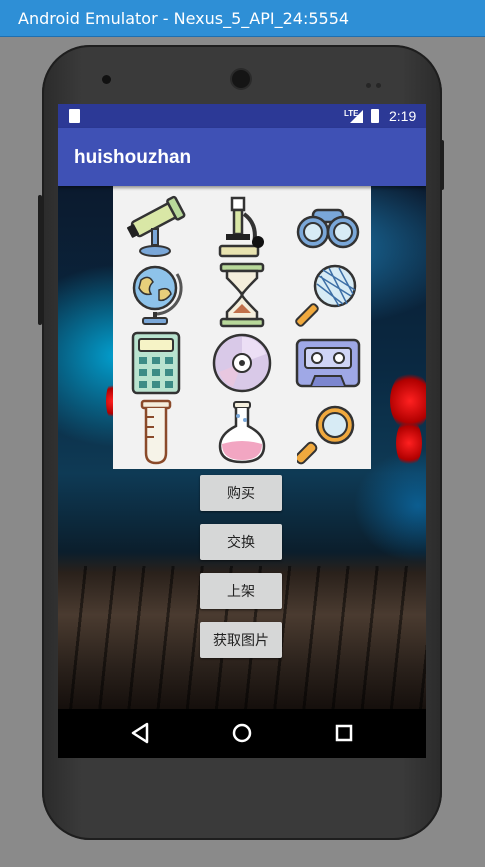 Image resolution: width=485 pixels, height=867 pixels. Describe the element at coordinates (241, 79) in the screenshot. I see `earpiece-speaker` at that location.